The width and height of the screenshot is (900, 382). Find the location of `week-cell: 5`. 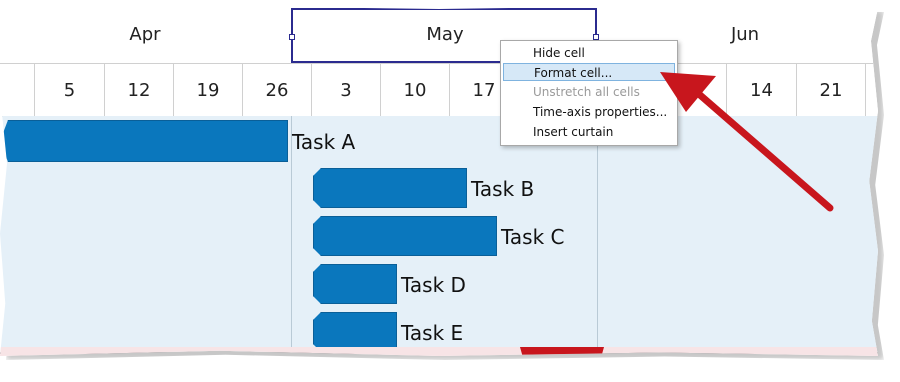

week-cell: 5 is located at coordinates (69, 90).